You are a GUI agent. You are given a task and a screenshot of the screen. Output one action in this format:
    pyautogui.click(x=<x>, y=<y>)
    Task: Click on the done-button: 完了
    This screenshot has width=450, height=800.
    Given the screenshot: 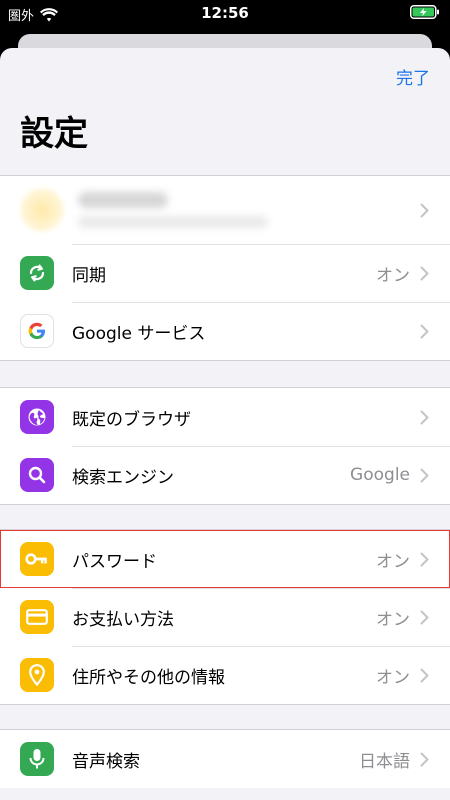 What is the action you would take?
    pyautogui.click(x=413, y=76)
    